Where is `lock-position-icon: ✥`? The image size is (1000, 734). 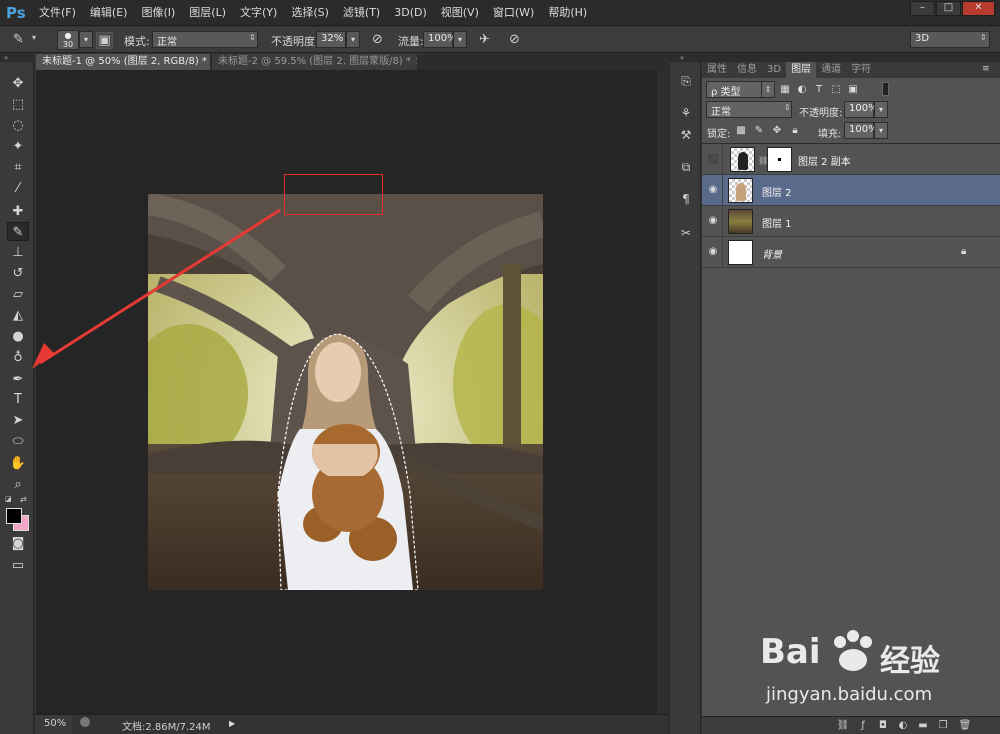 lock-position-icon: ✥ is located at coordinates (777, 131).